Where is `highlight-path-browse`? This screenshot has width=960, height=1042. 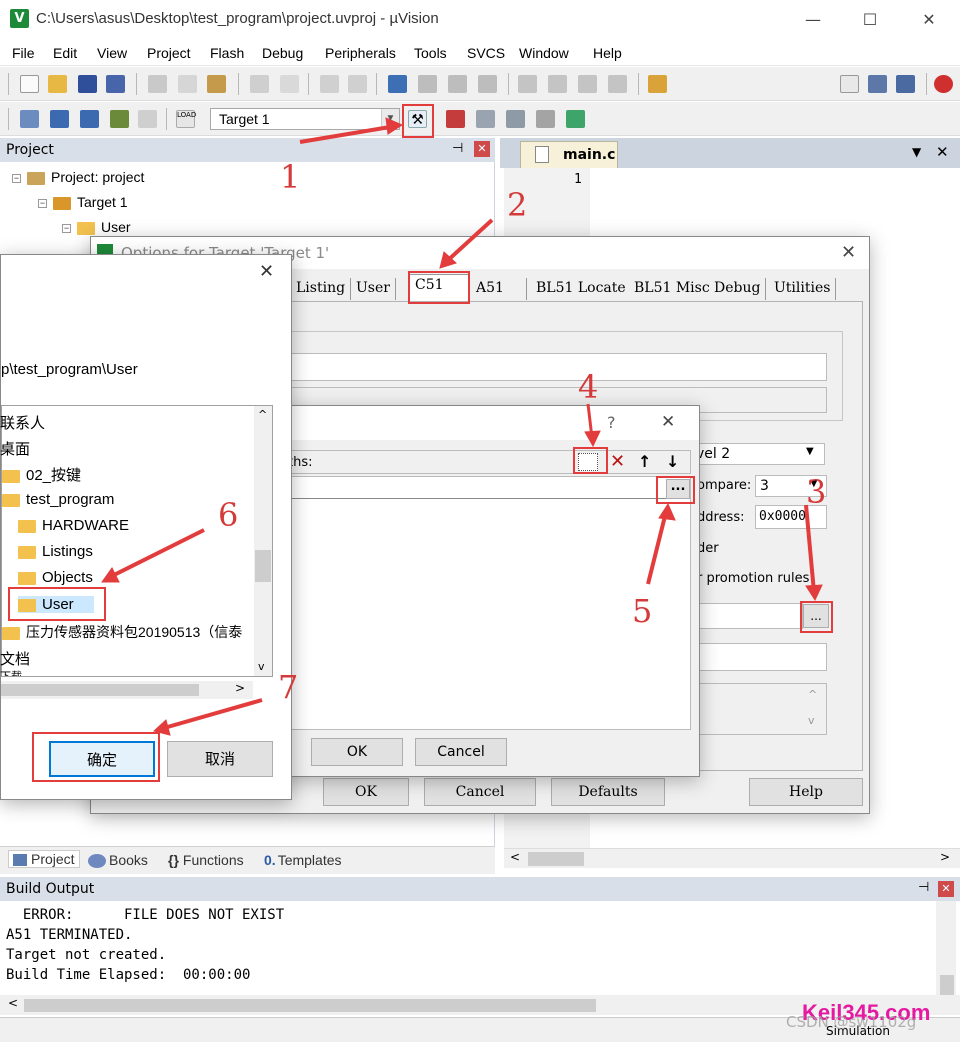
highlight-path-browse is located at coordinates (675, 490).